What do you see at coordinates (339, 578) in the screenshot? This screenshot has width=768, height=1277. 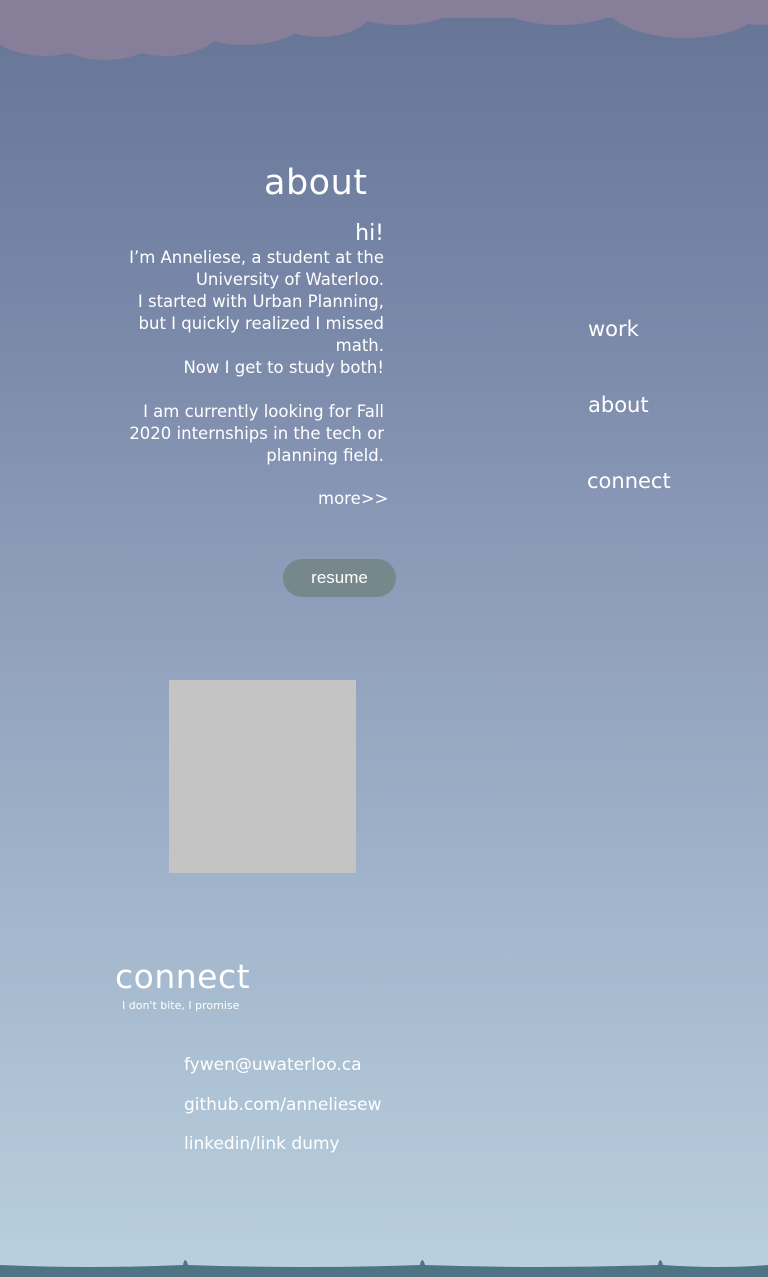 I see `resume-button: resume` at bounding box center [339, 578].